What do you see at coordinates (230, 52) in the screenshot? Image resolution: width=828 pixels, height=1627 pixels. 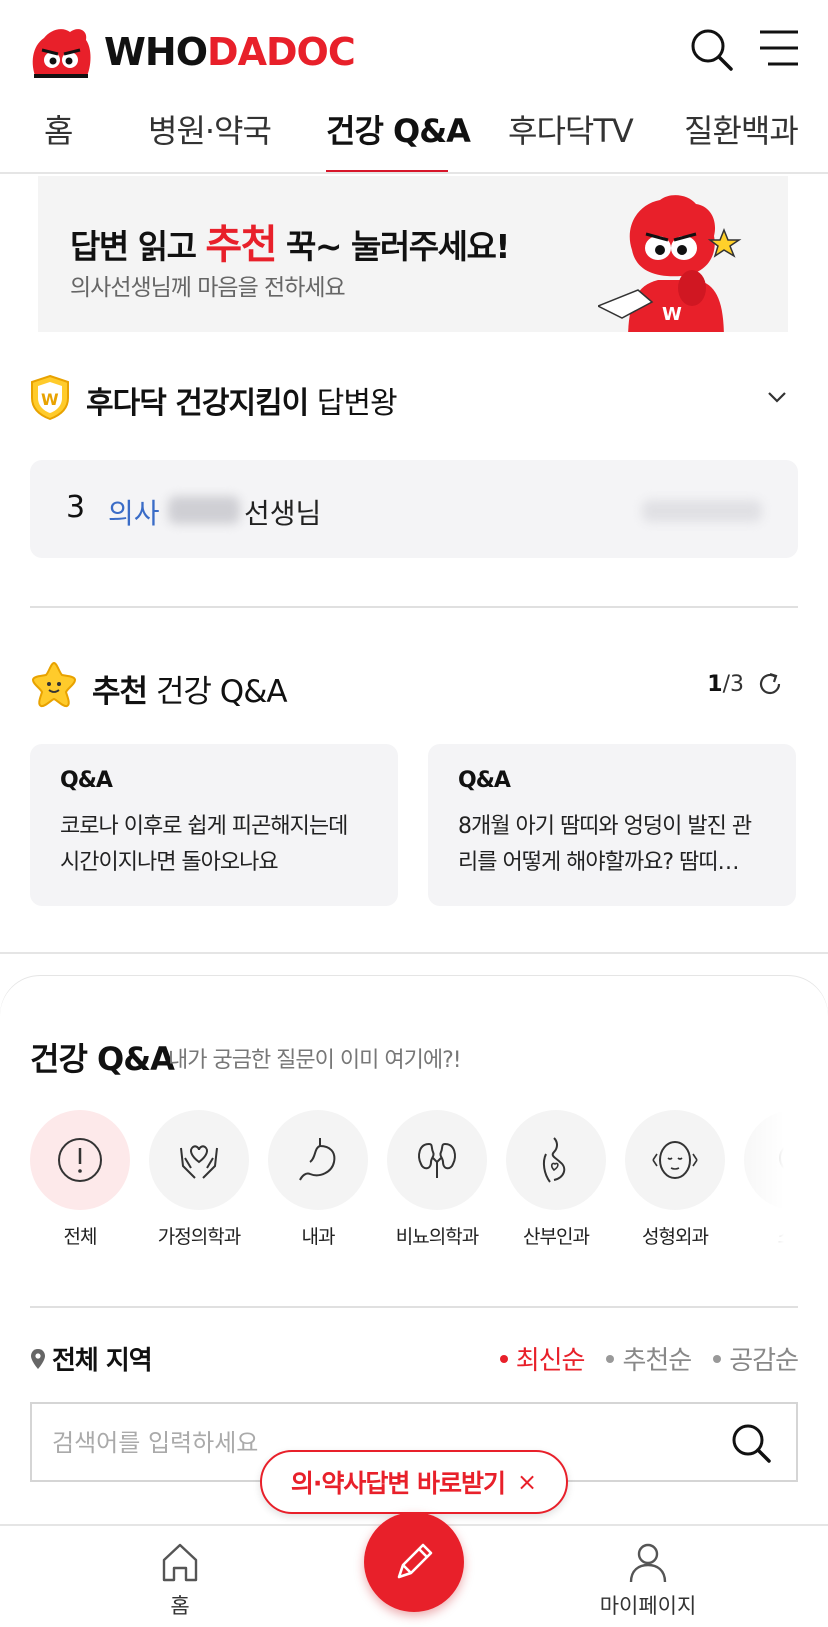 I see `logo-wordmark: WHODADOC` at bounding box center [230, 52].